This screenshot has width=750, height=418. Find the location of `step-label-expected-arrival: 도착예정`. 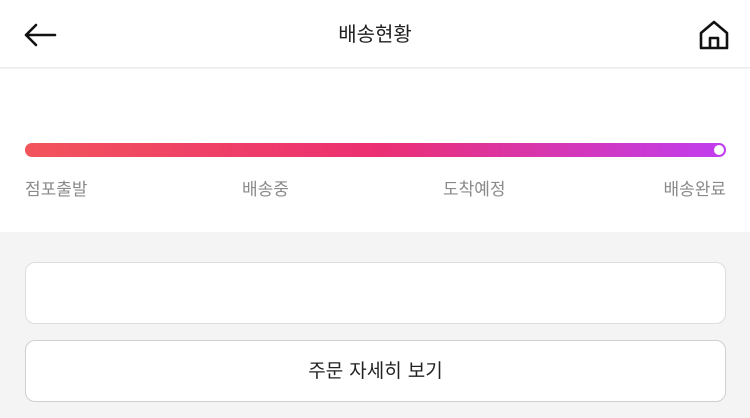

step-label-expected-arrival: 도착예정 is located at coordinates (474, 190).